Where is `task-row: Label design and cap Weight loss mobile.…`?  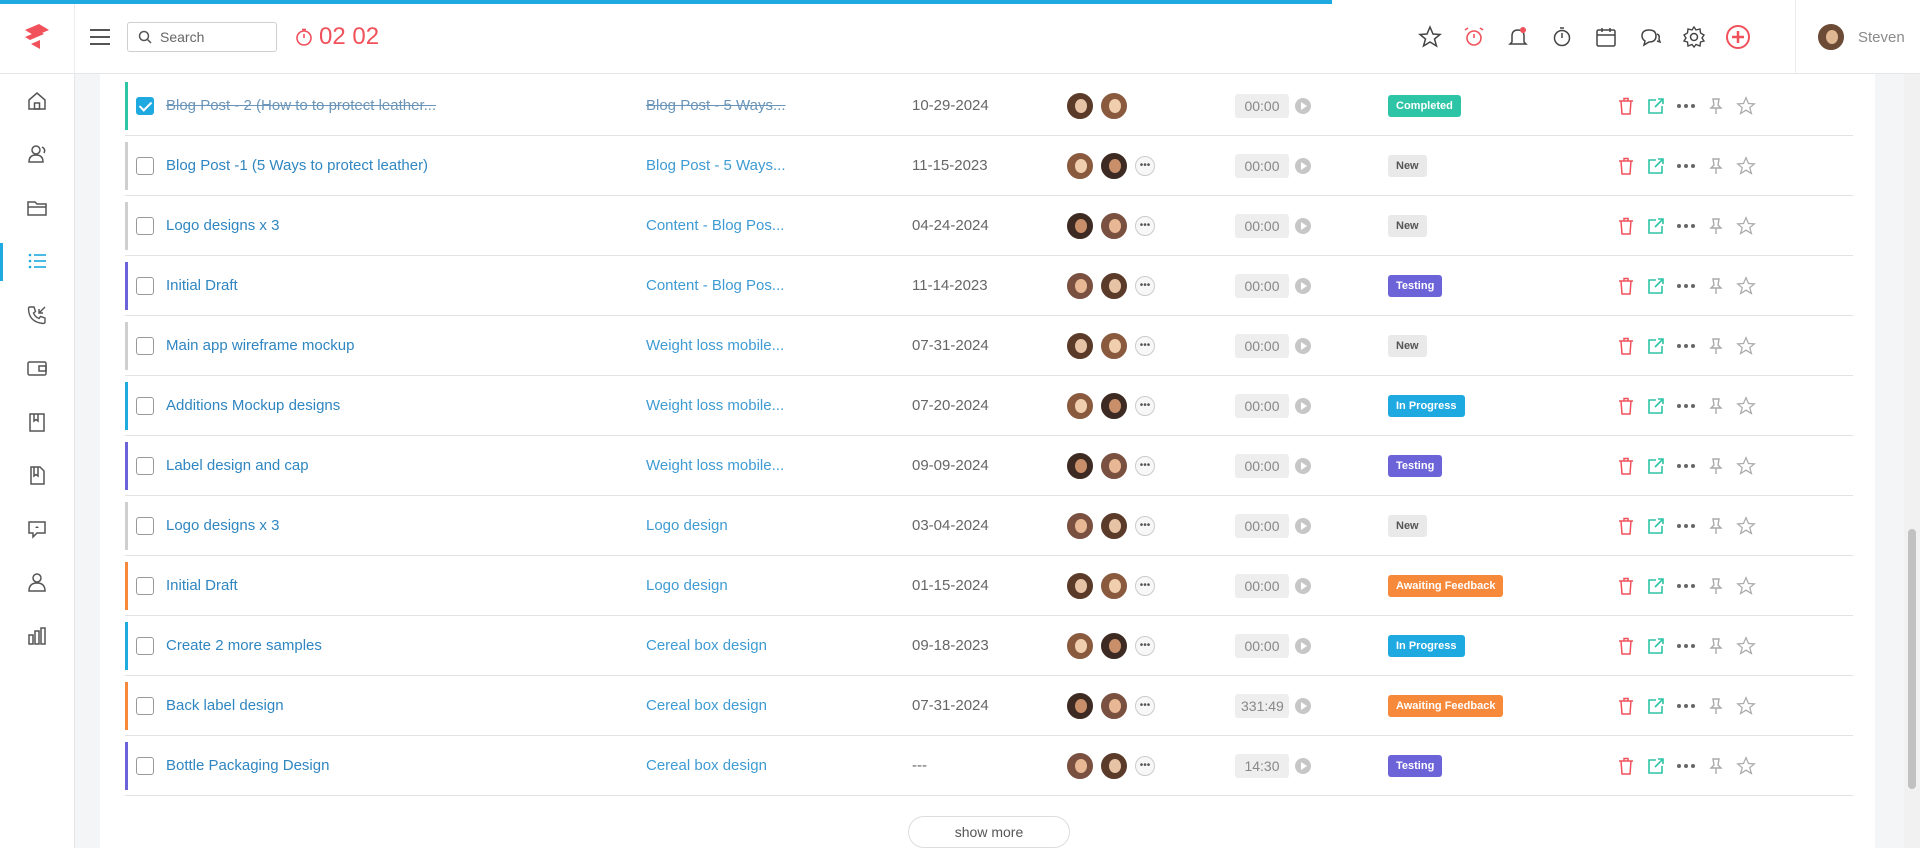
task-row: Label design and cap Weight loss mobile.… is located at coordinates (989, 466).